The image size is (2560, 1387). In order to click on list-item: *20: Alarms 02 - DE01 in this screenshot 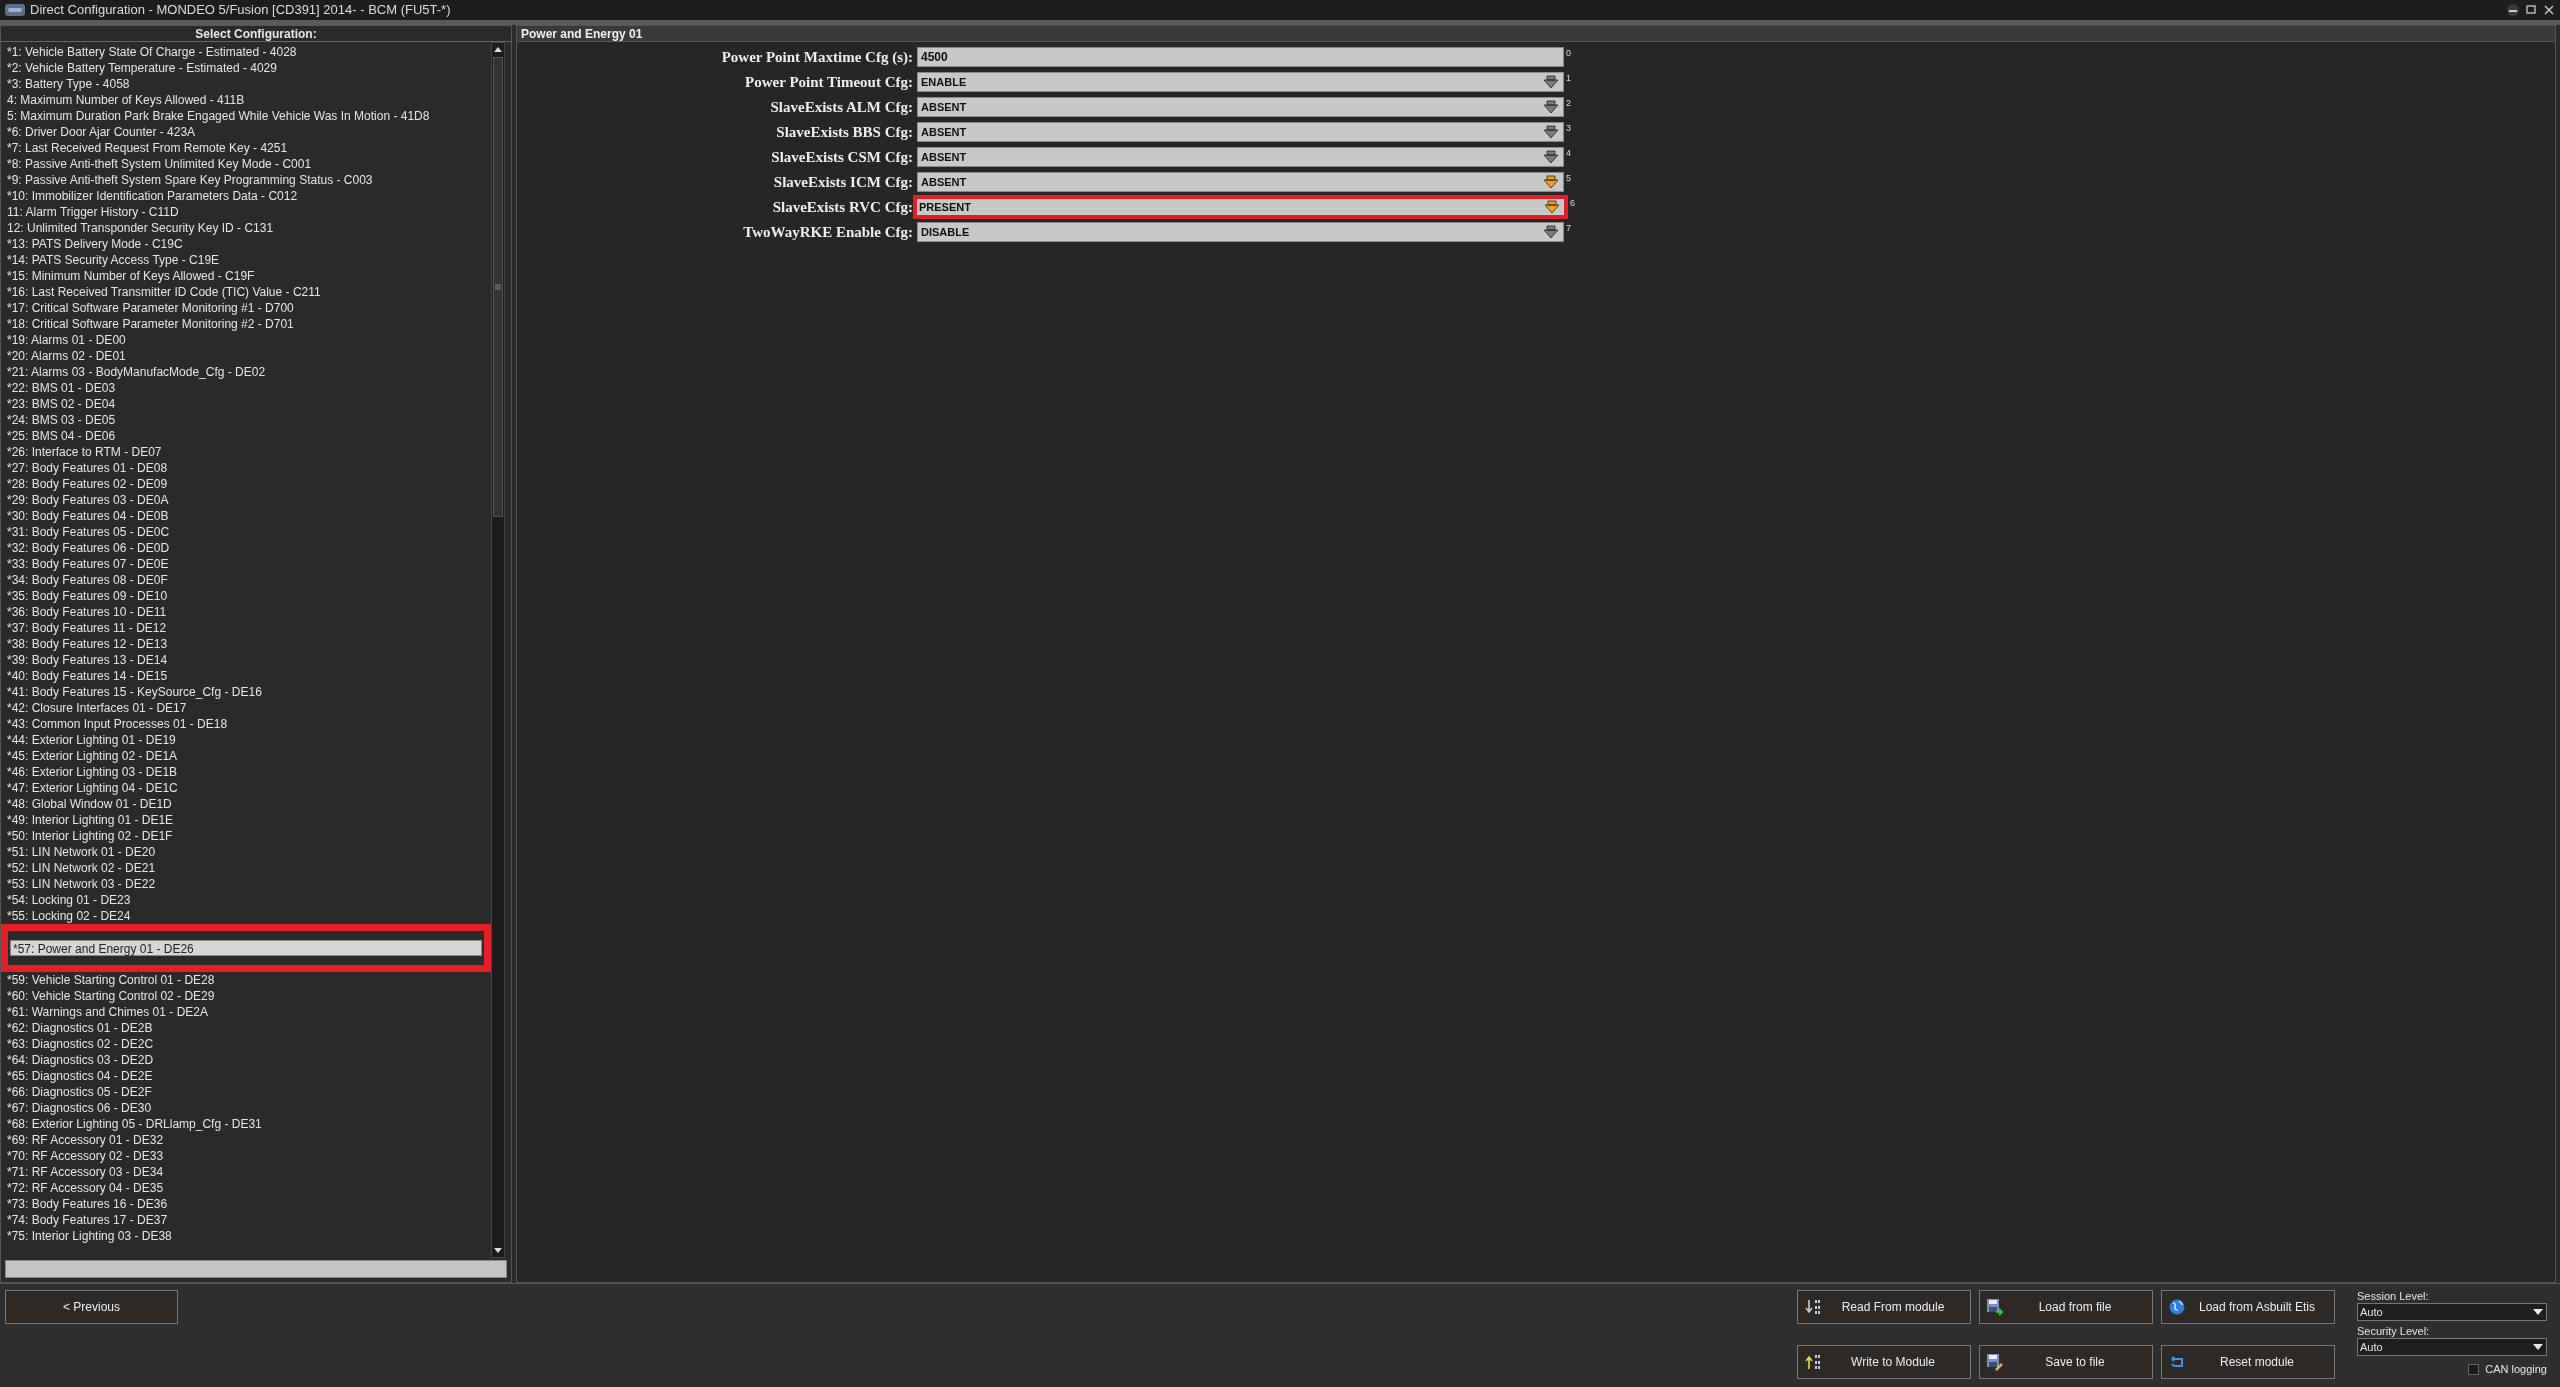, I will do `click(248, 356)`.